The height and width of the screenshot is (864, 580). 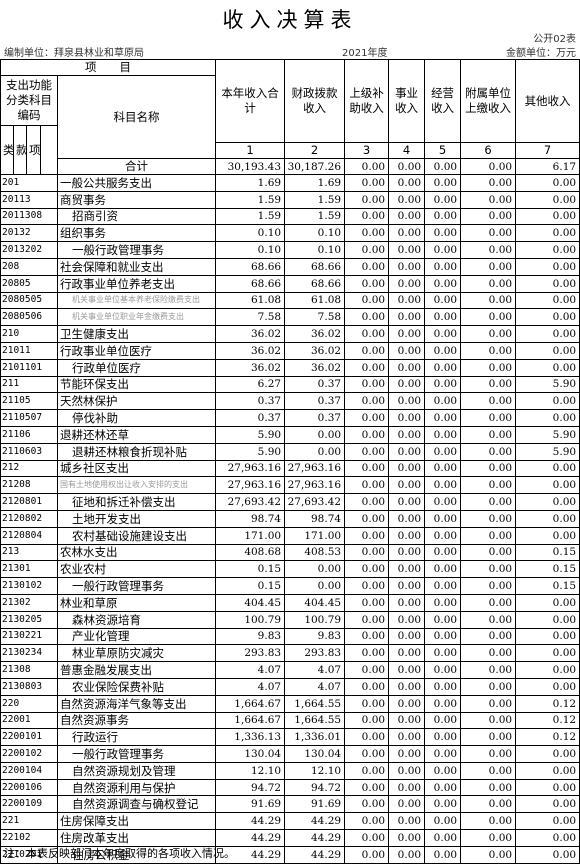 I want to click on value-cell-1: 5.90, so click(x=250, y=451).